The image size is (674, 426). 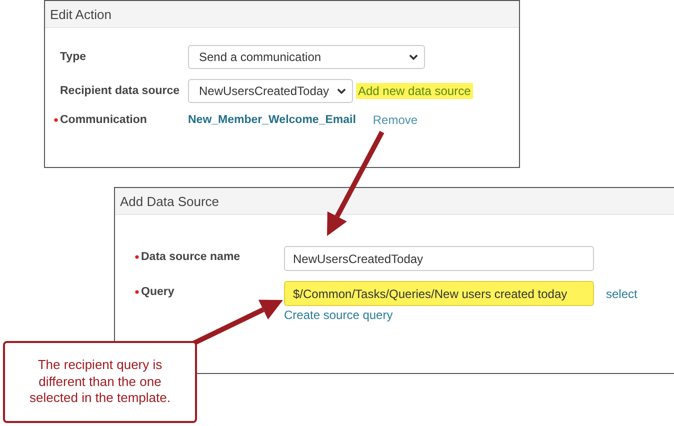 I want to click on dropdown: Send a communication, so click(x=306, y=57).